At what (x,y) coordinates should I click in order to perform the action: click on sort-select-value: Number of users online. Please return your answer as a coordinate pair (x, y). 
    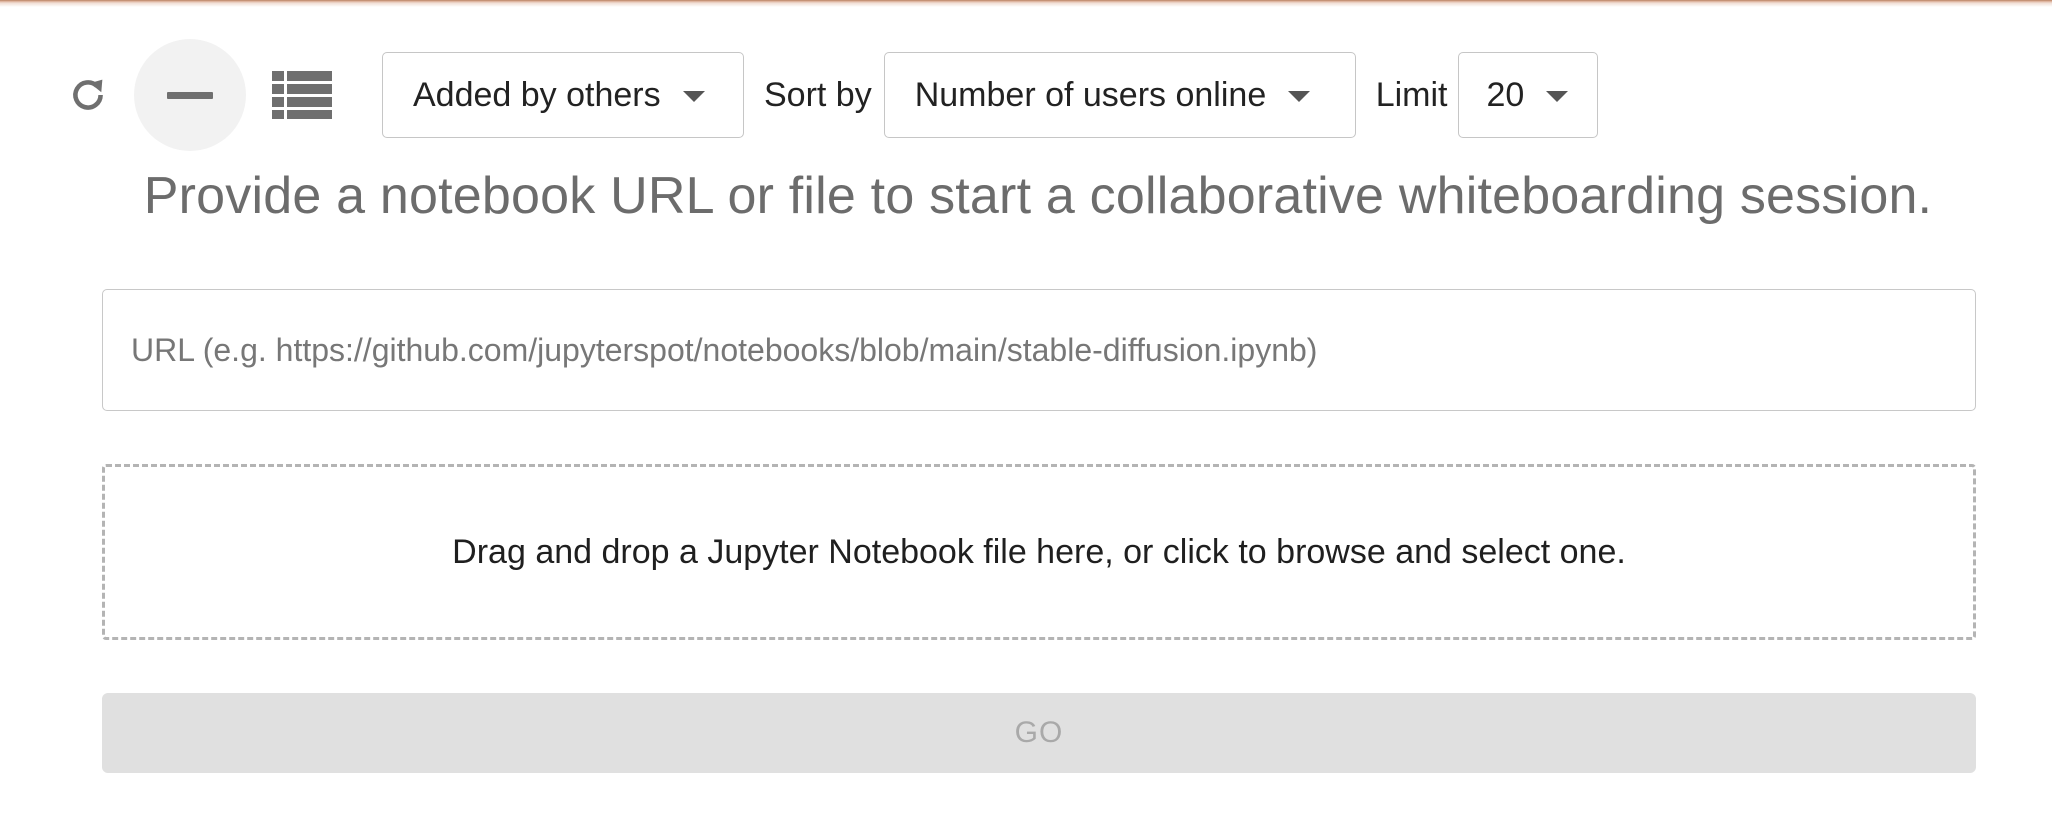
    Looking at the image, I should click on (1090, 94).